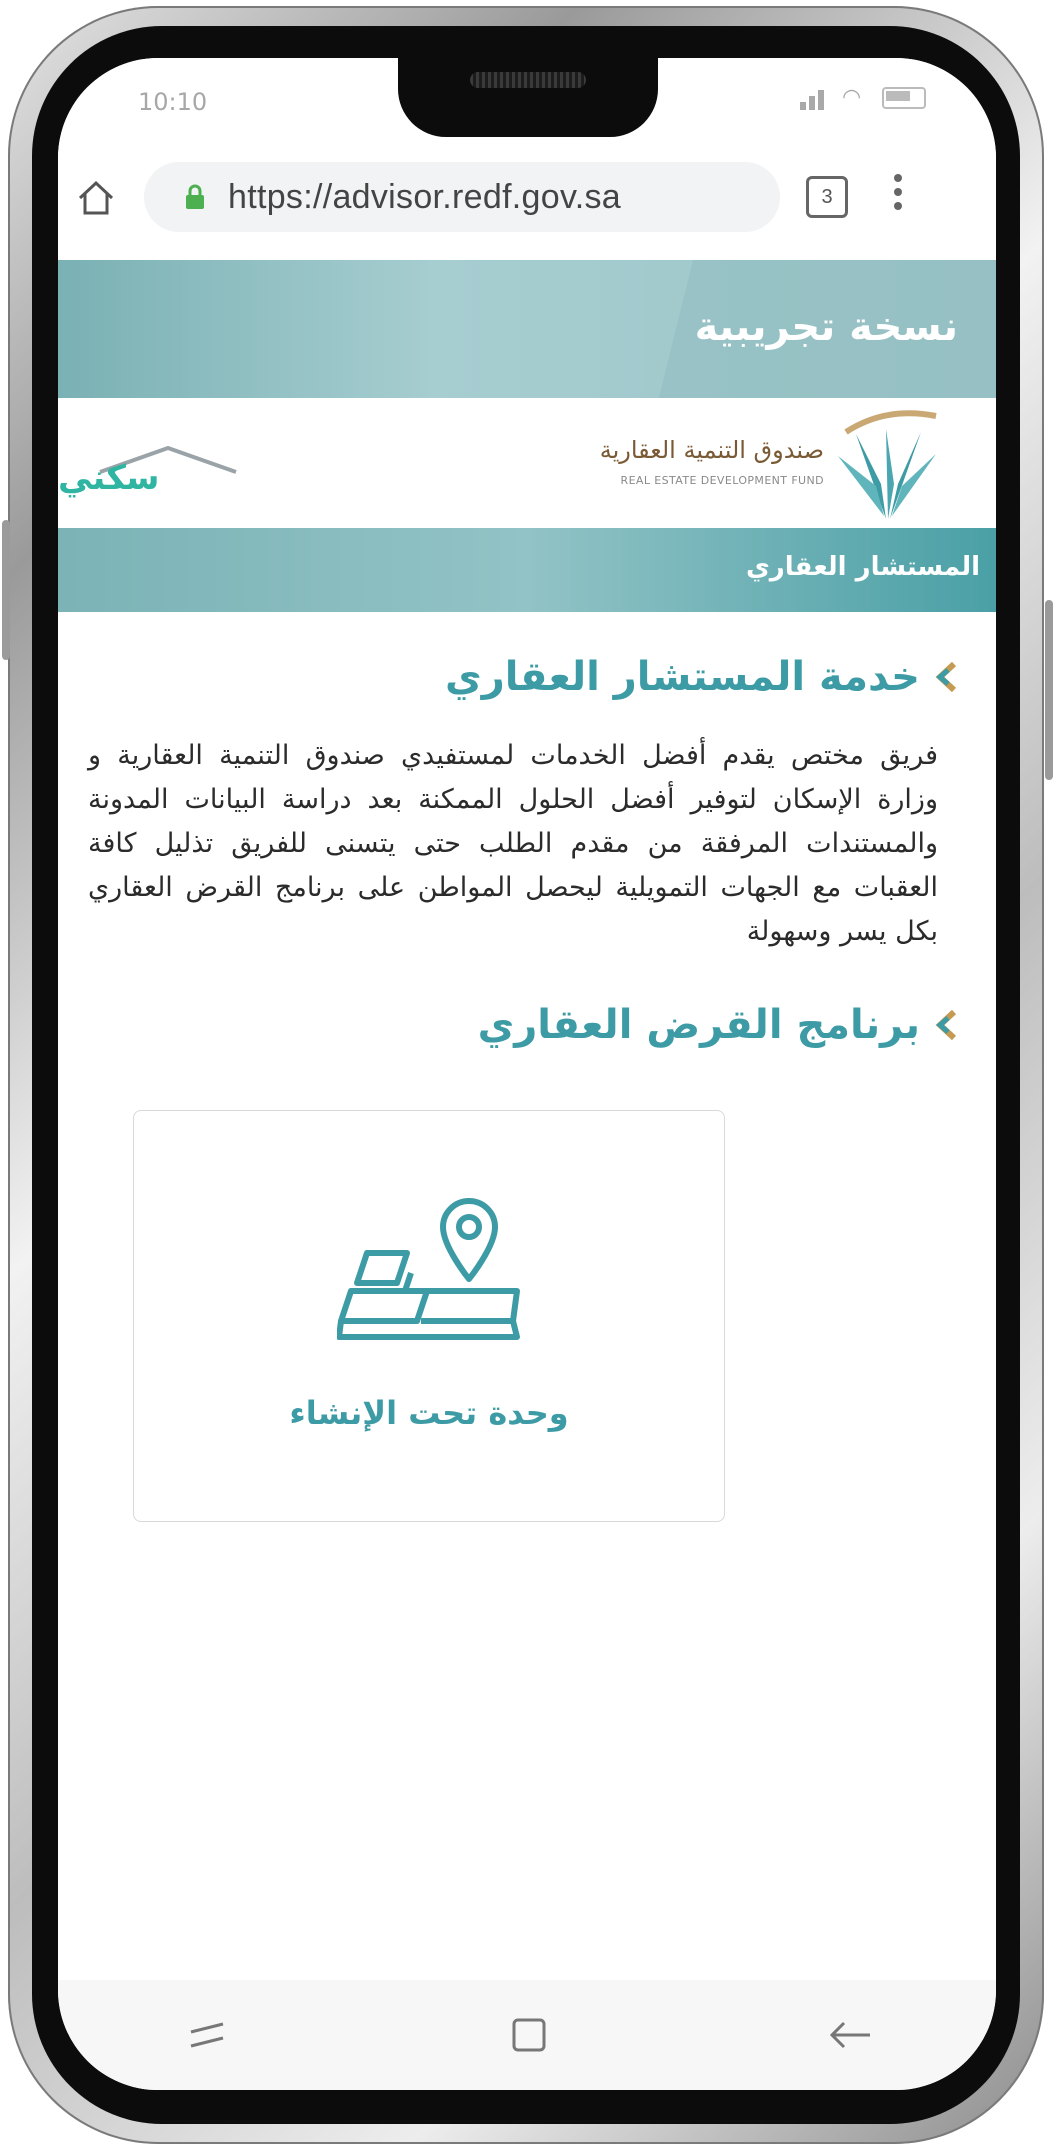 Image resolution: width=1055 pixels, height=2151 pixels. I want to click on service-heading-text: خدمة المستشار العقاري, so click(682, 677).